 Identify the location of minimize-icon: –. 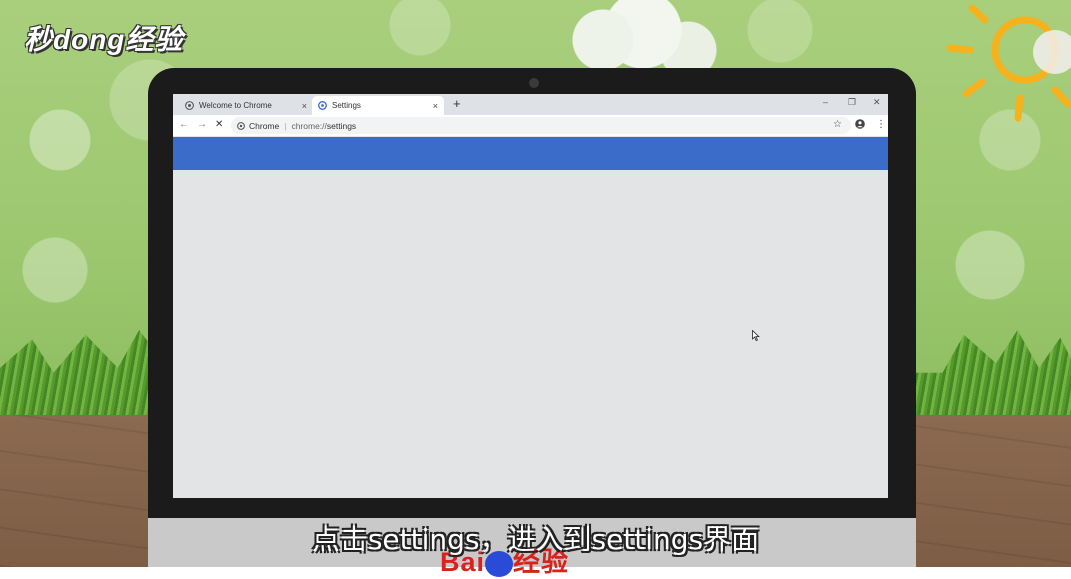
(825, 102).